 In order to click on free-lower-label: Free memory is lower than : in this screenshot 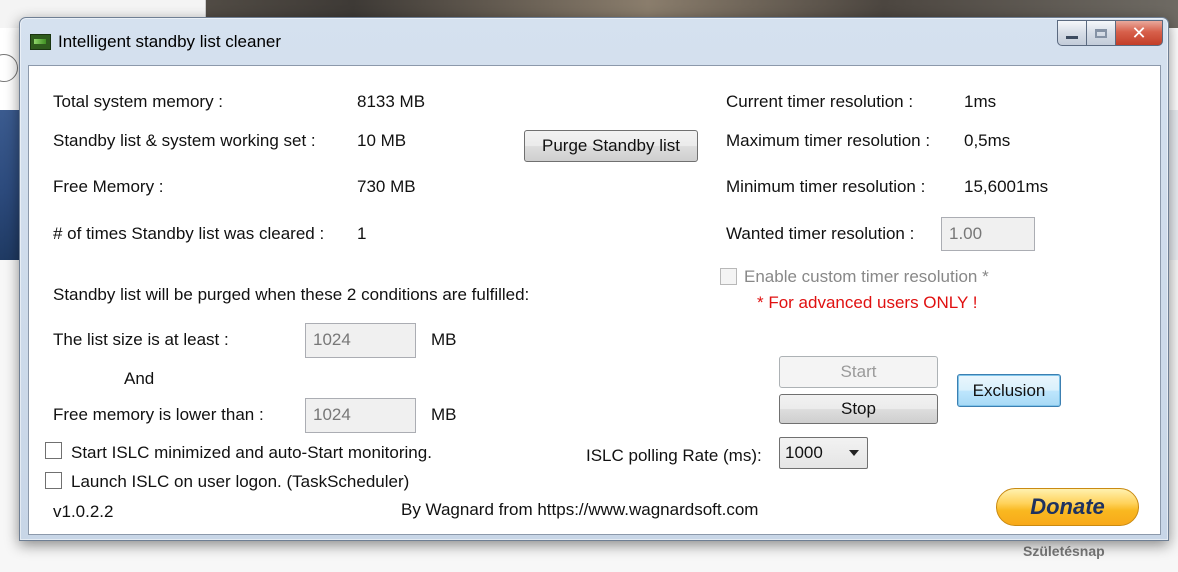, I will do `click(158, 414)`.